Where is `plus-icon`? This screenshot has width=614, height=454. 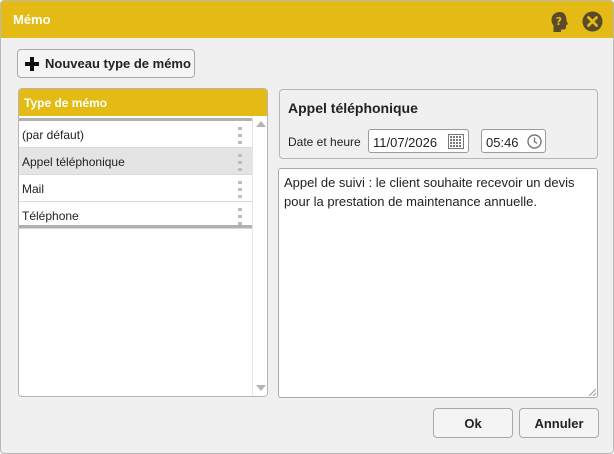
plus-icon is located at coordinates (32, 63).